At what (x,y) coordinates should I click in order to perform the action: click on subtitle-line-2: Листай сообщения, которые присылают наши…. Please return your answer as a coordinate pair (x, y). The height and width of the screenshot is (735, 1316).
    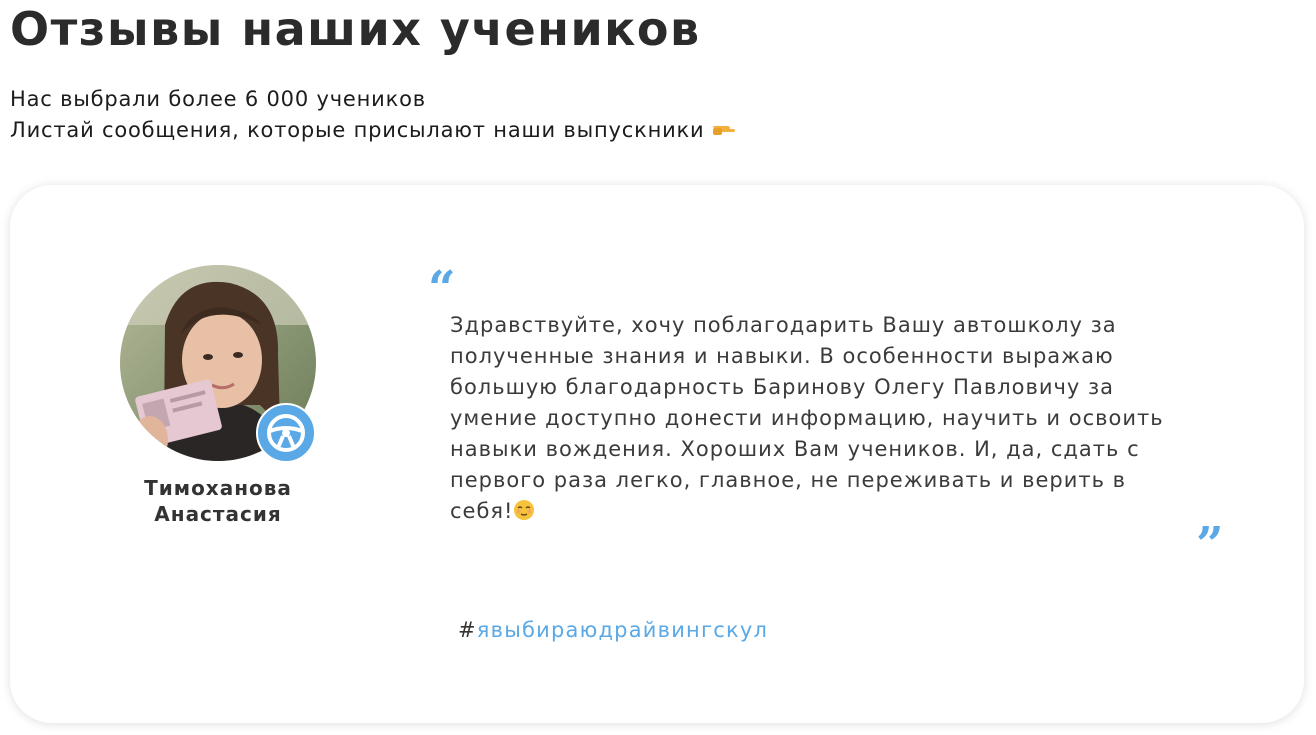
    Looking at the image, I should click on (373, 130).